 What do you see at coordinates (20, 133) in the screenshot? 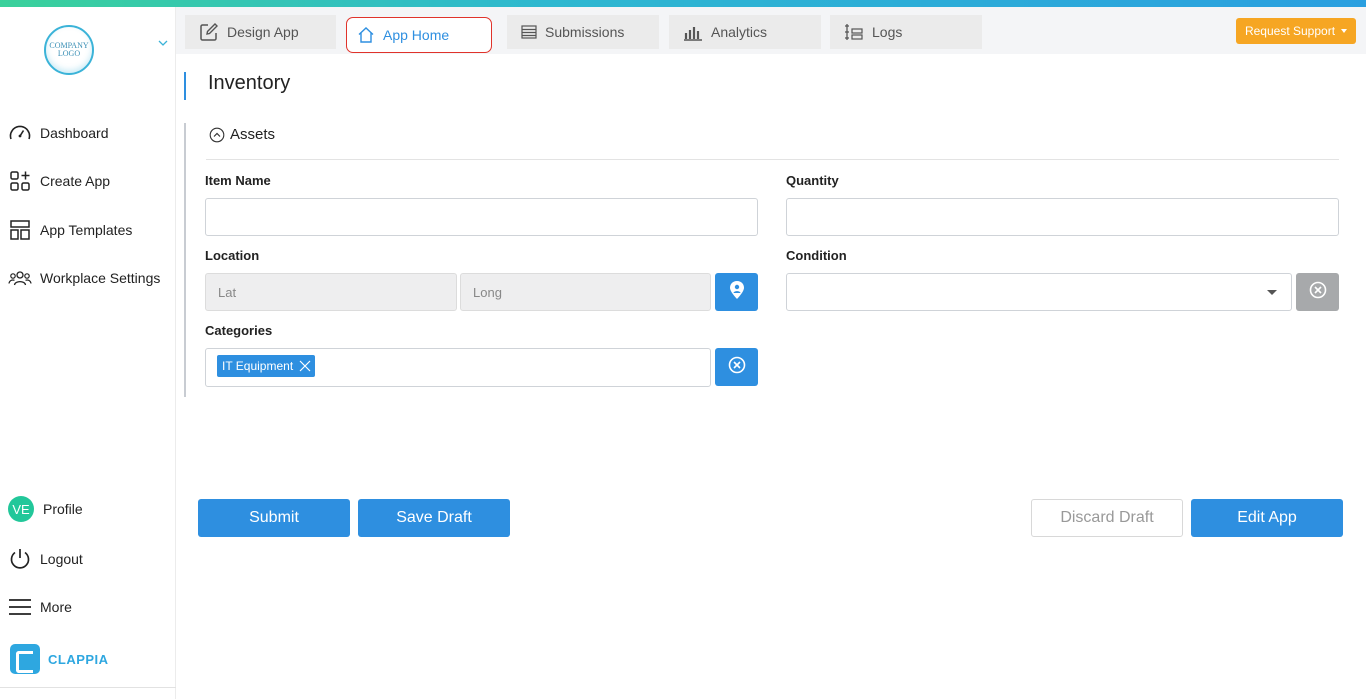
I see `speedometer-icon` at bounding box center [20, 133].